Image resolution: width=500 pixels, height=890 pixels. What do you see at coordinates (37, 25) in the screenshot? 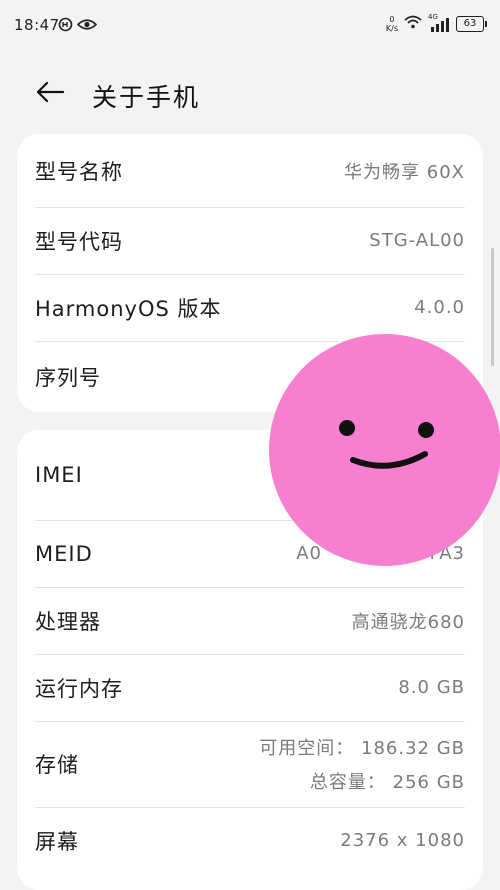
I see `status-time: 18:47` at bounding box center [37, 25].